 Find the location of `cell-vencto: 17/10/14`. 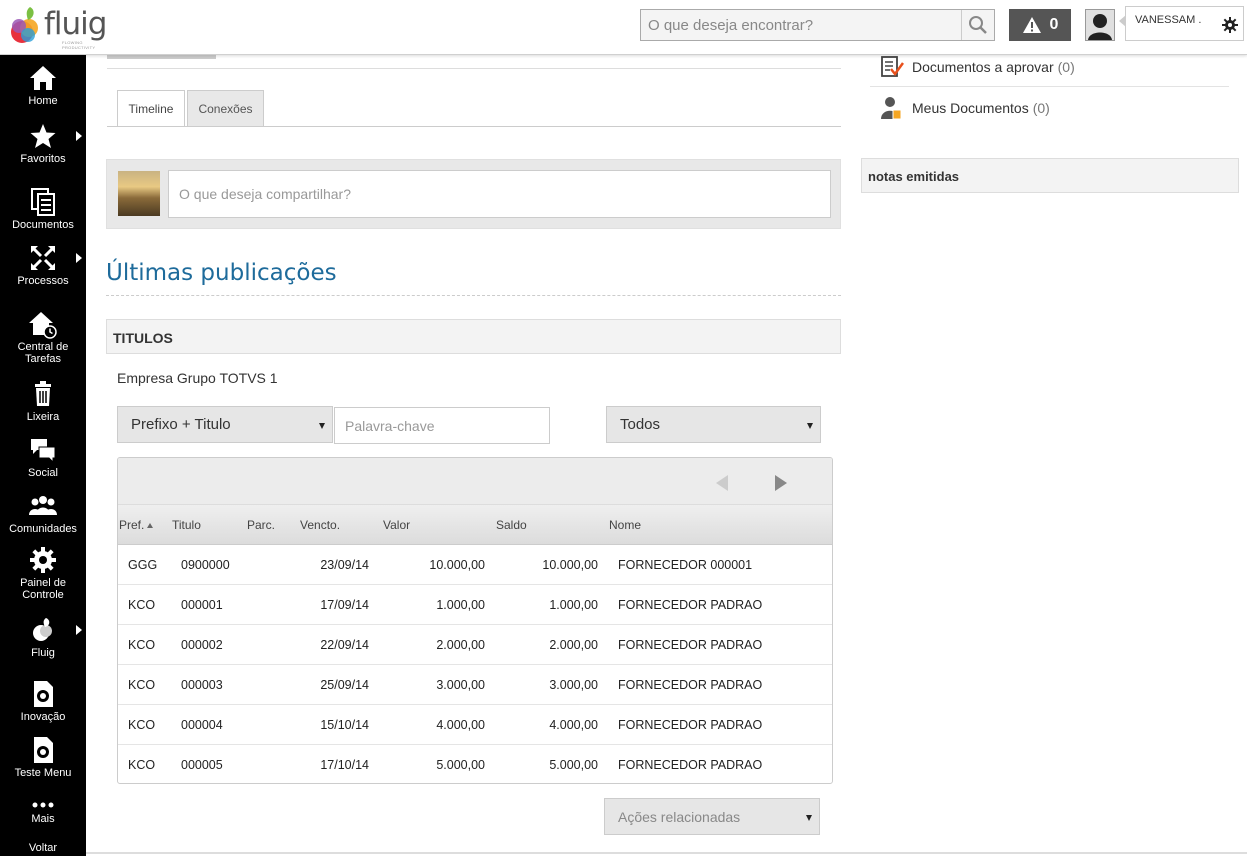

cell-vencto: 17/10/14 is located at coordinates (344, 765).